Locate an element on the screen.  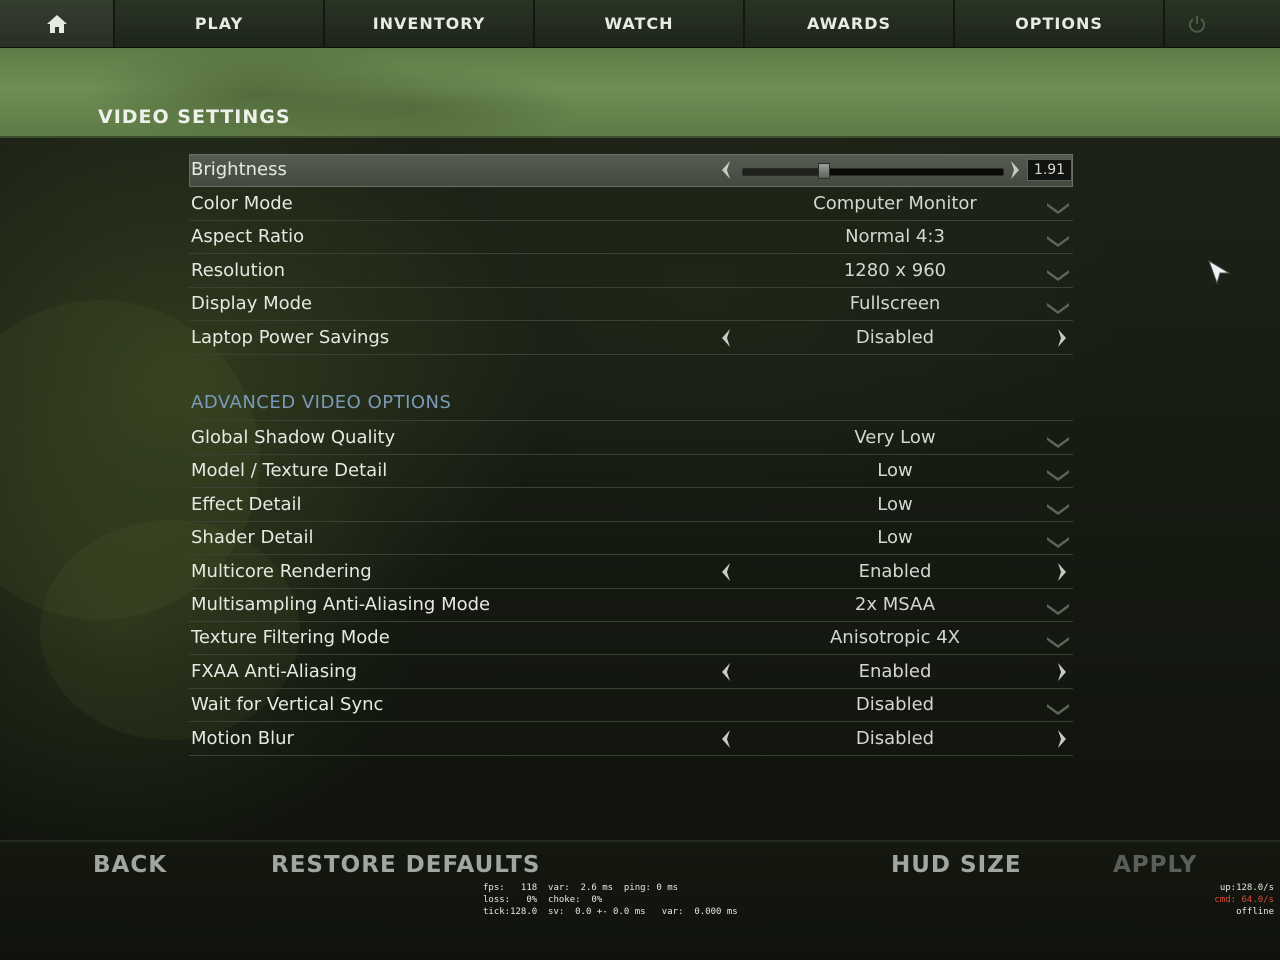
nav-options-button: OPTIONS is located at coordinates (1060, 23).